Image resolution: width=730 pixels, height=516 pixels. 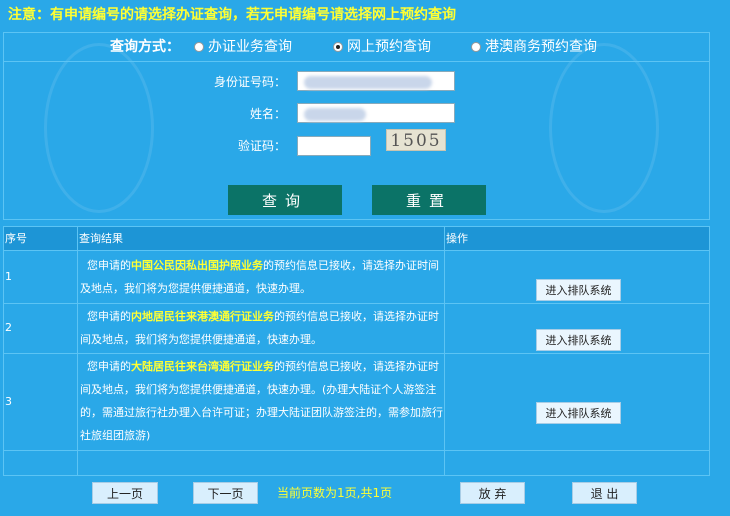 I want to click on header-seq: 序号, so click(x=16, y=238).